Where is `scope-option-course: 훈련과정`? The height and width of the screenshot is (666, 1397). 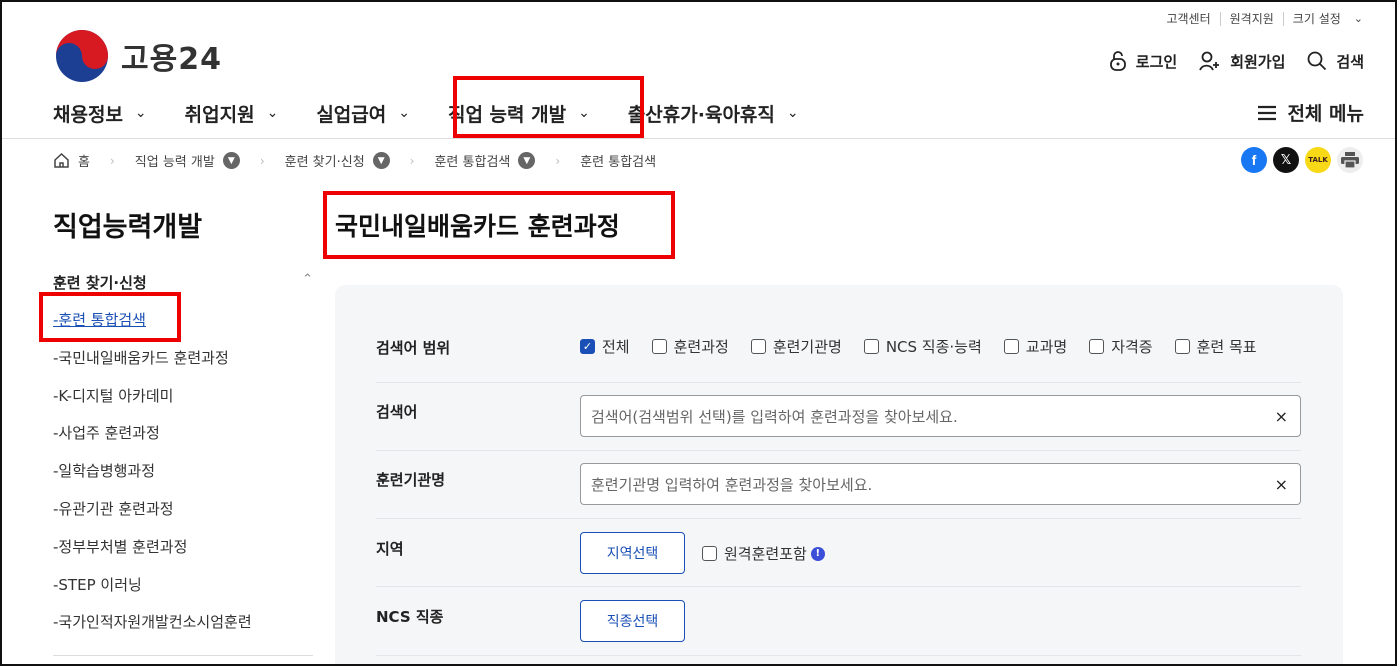 scope-option-course: 훈련과정 is located at coordinates (690, 346).